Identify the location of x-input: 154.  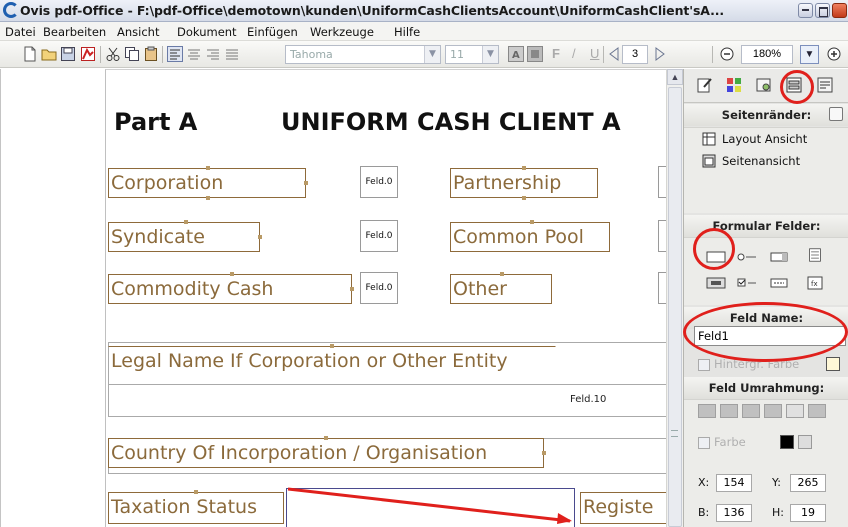
(734, 483).